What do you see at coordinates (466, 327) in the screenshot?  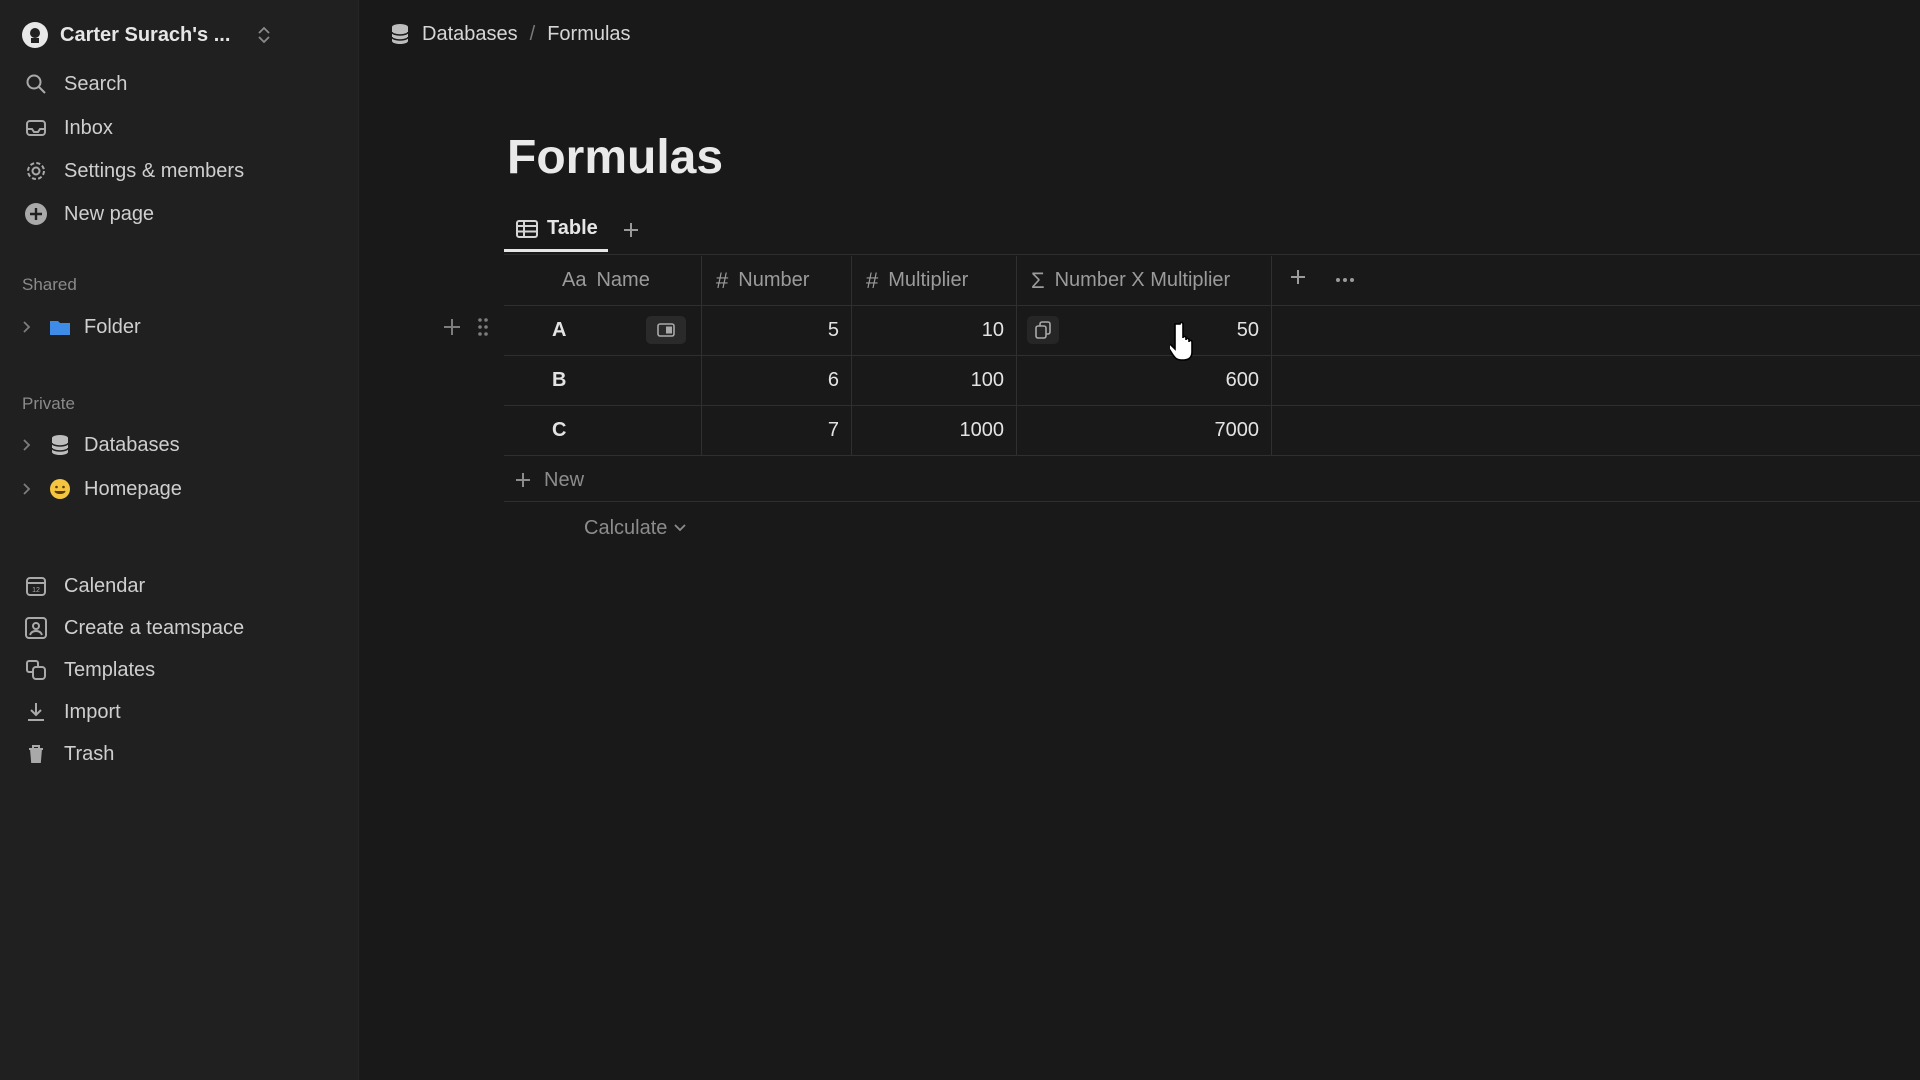 I see `row-handles` at bounding box center [466, 327].